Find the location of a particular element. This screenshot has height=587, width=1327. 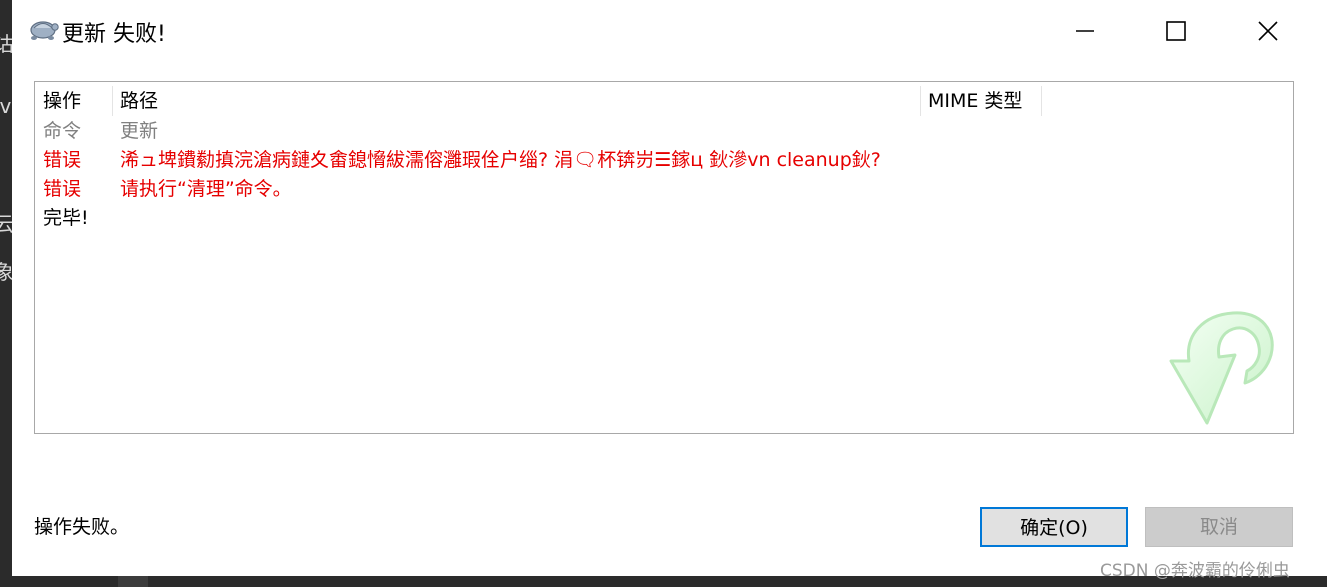

background-text: iv is located at coordinates (6, 106).